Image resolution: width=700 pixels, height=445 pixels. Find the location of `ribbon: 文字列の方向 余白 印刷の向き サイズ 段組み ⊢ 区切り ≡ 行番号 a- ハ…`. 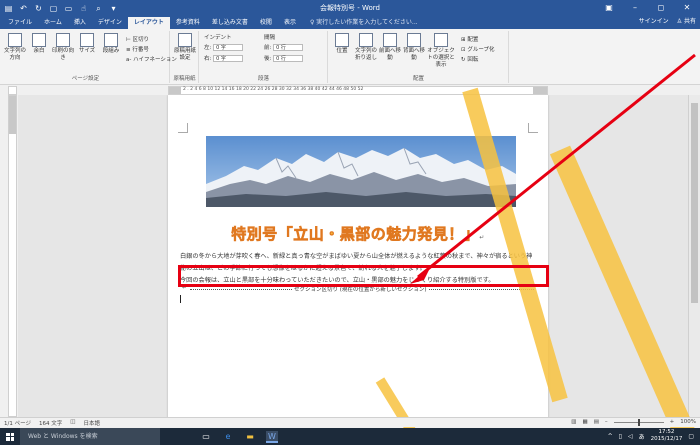

ribbon: 文字列の方向 余白 印刷の向き サイズ 段組み ⊢ 区切り ≡ 行番号 a- ハ… is located at coordinates (350, 57).